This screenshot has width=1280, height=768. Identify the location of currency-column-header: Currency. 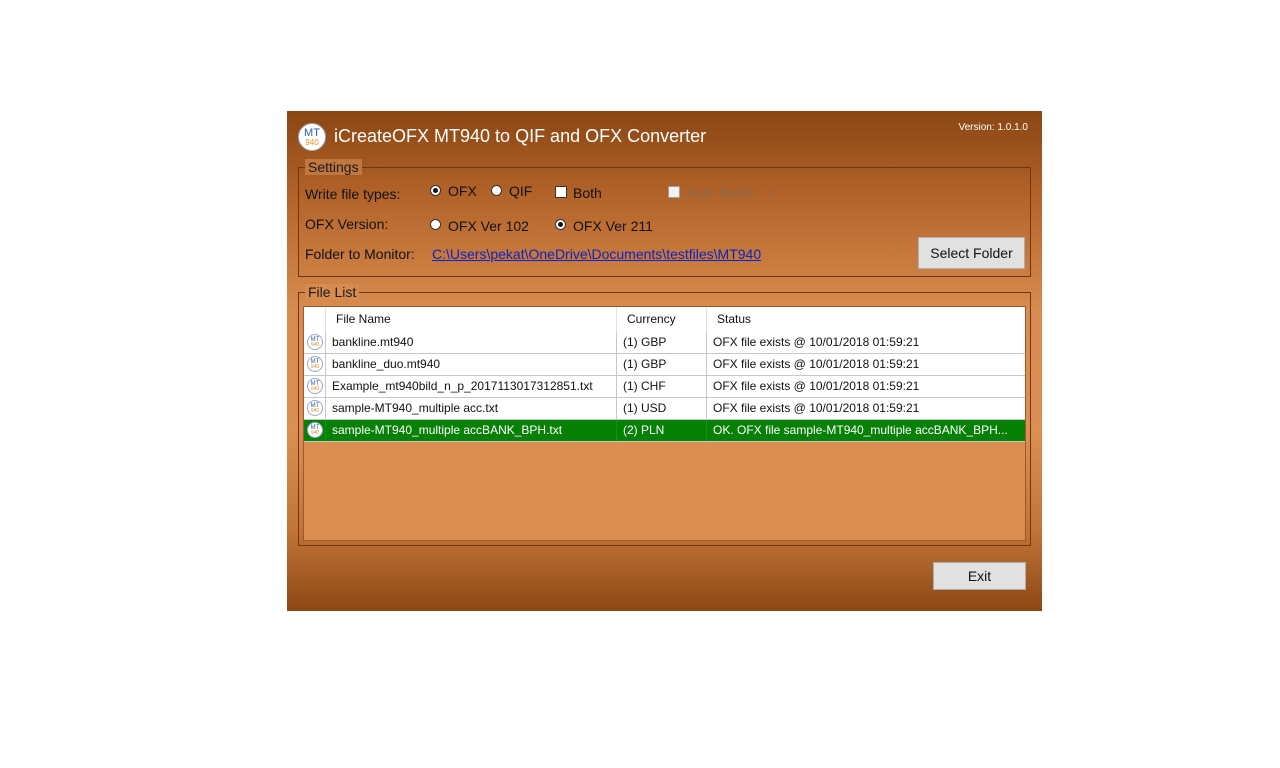
(662, 319).